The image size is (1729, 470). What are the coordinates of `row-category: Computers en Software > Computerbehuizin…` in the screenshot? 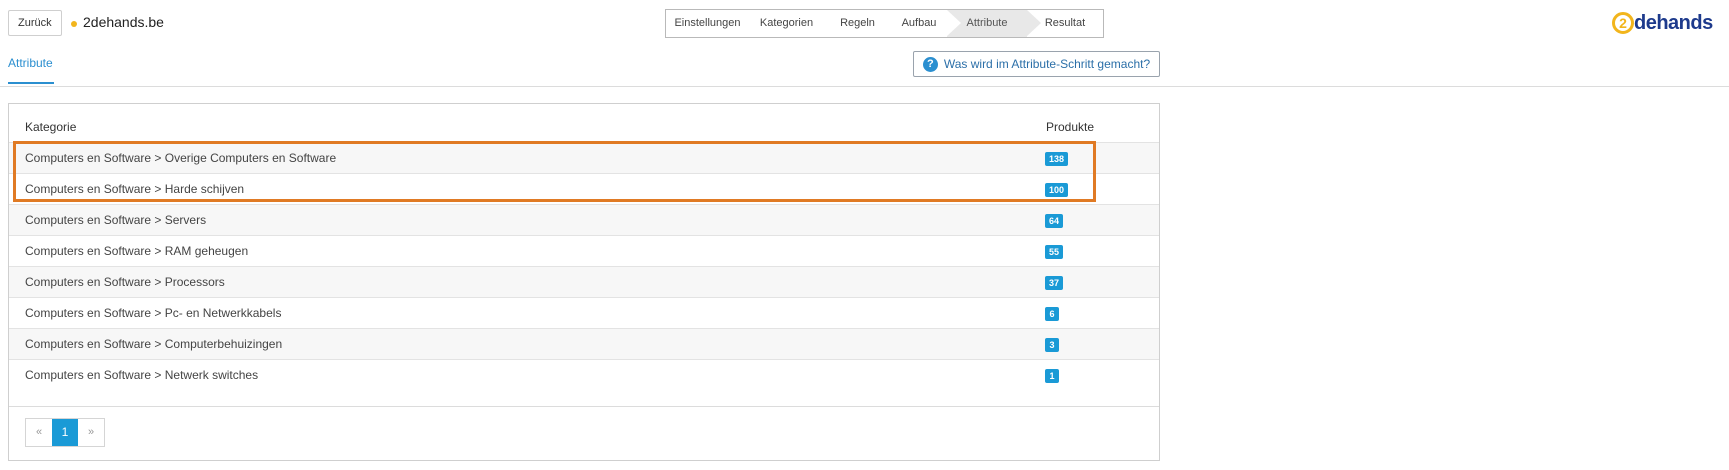 It's located at (154, 344).